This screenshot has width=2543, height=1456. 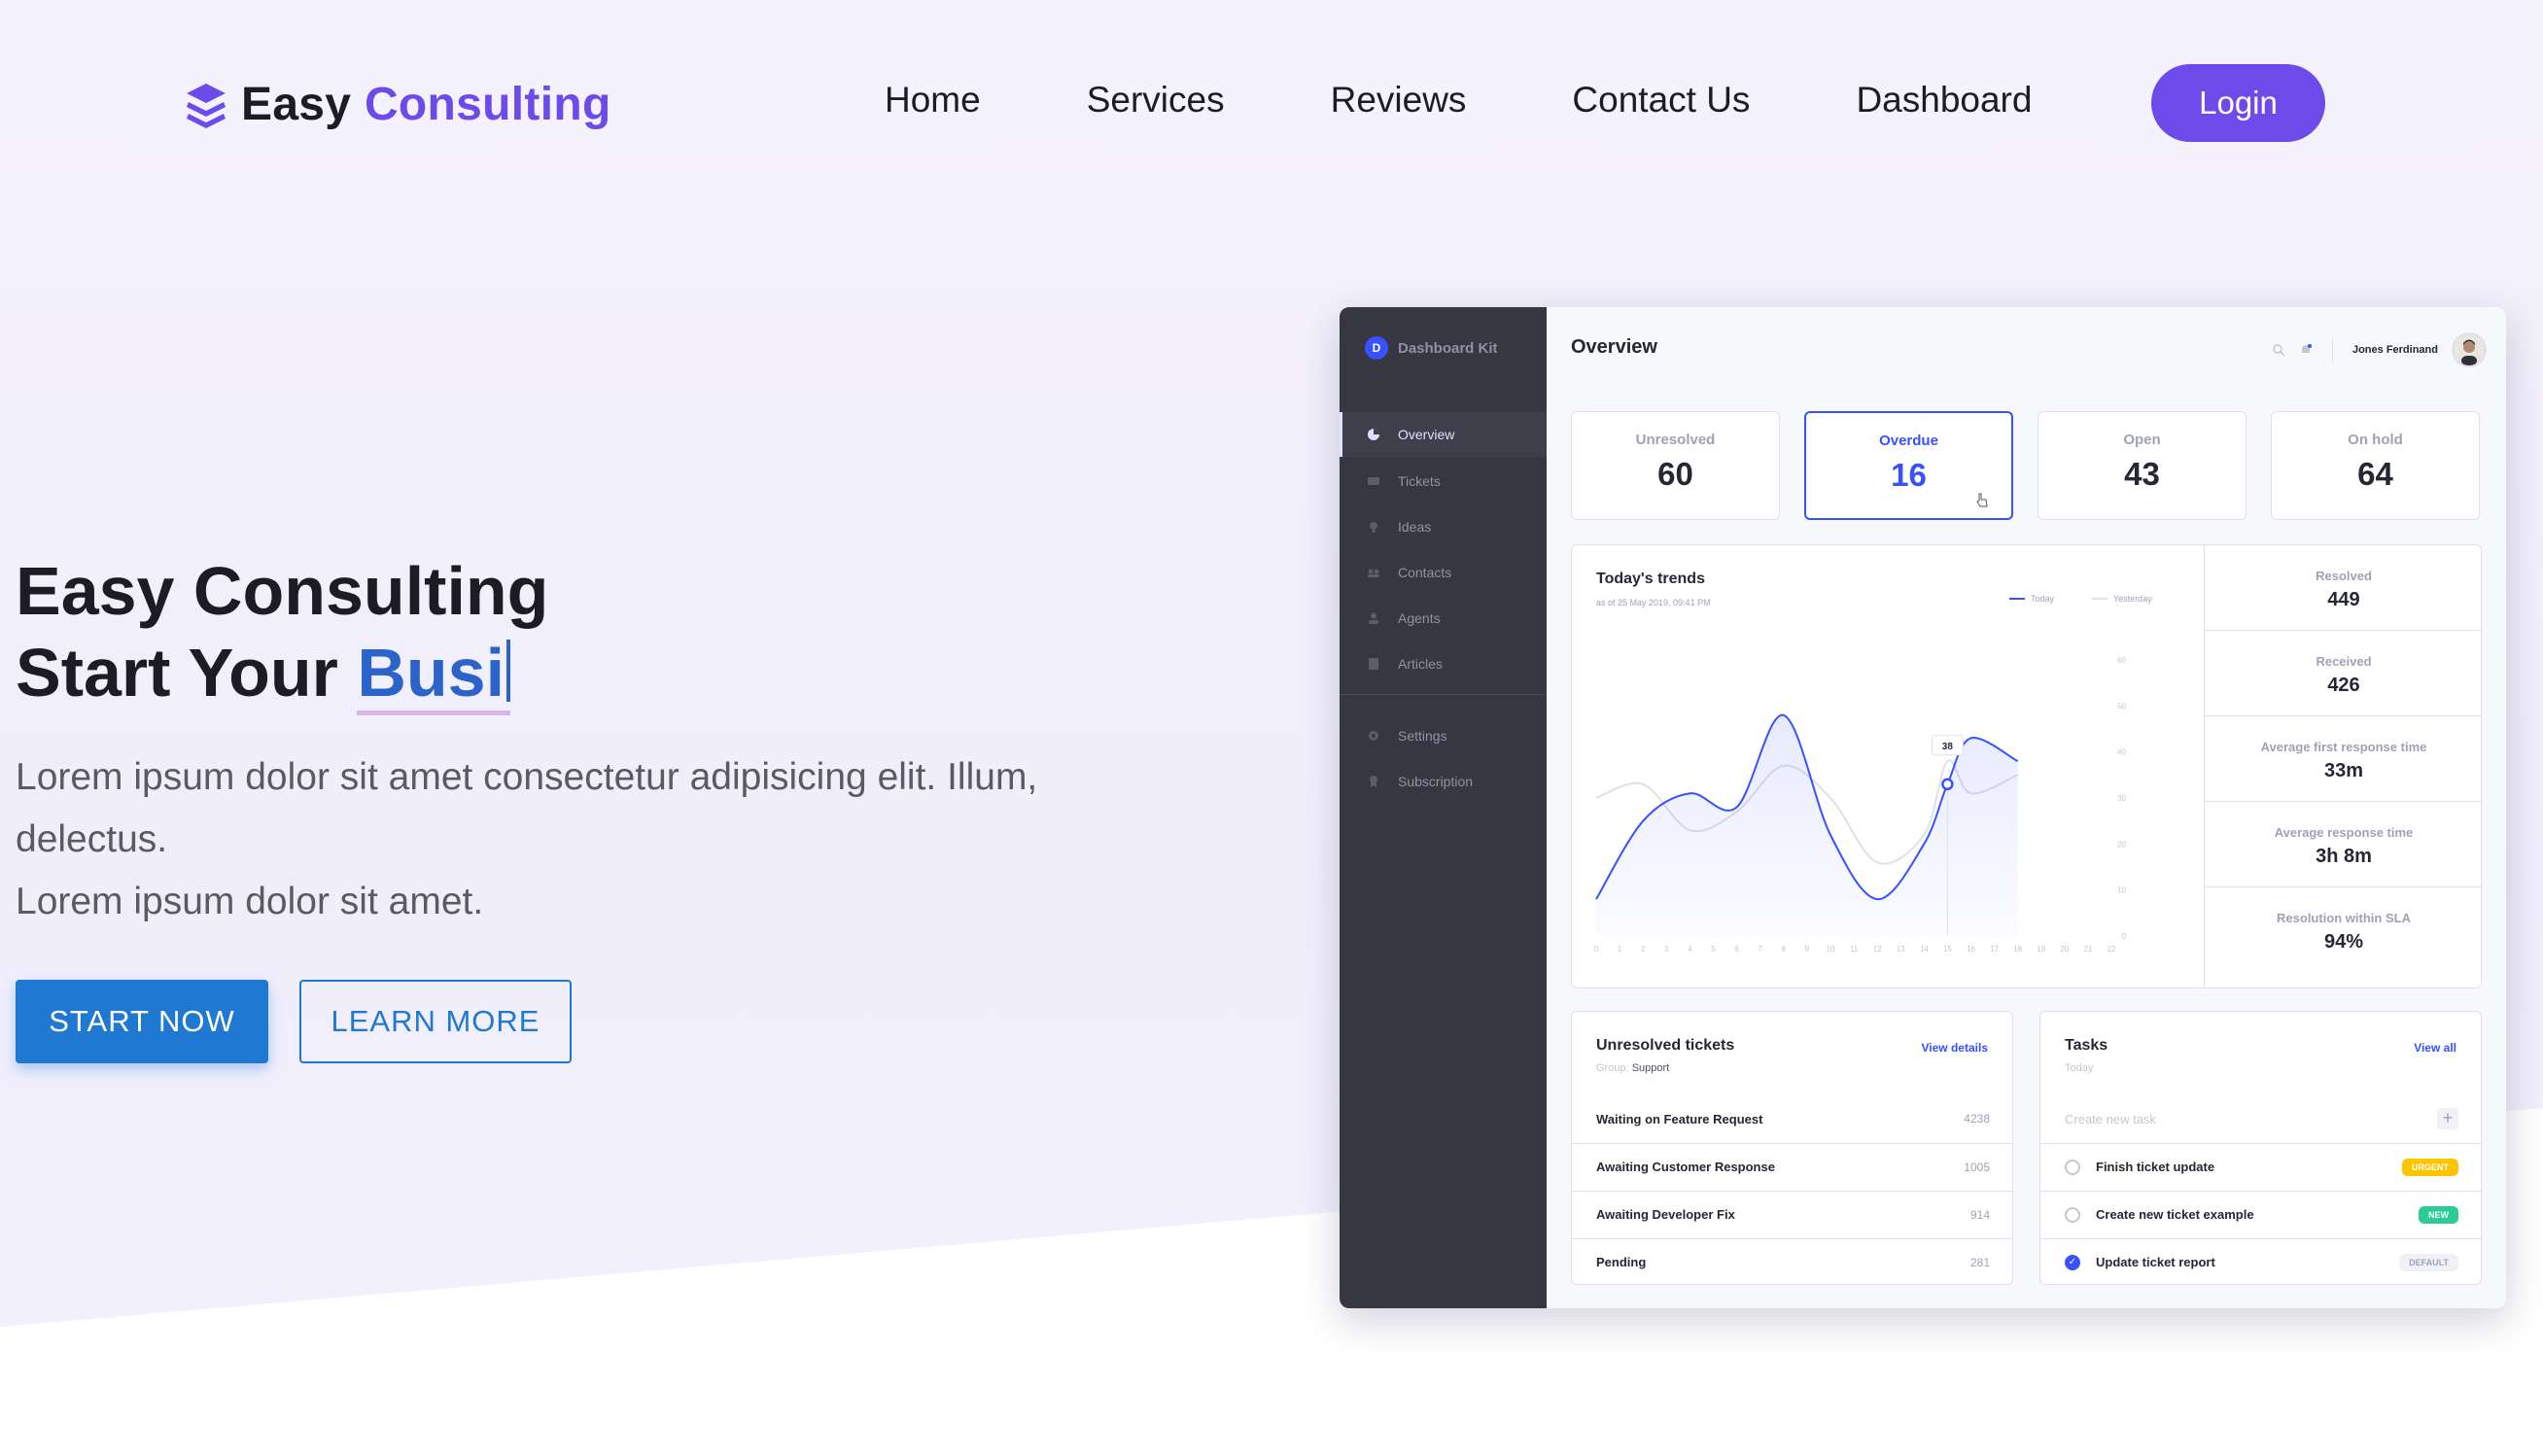 I want to click on login-button: Login, so click(x=2238, y=103).